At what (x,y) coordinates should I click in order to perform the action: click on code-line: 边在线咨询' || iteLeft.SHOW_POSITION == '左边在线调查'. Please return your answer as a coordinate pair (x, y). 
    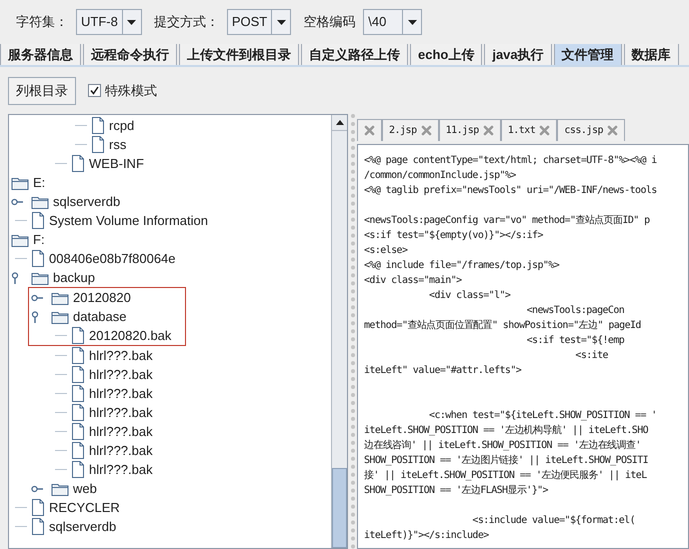
    Looking at the image, I should click on (502, 445).